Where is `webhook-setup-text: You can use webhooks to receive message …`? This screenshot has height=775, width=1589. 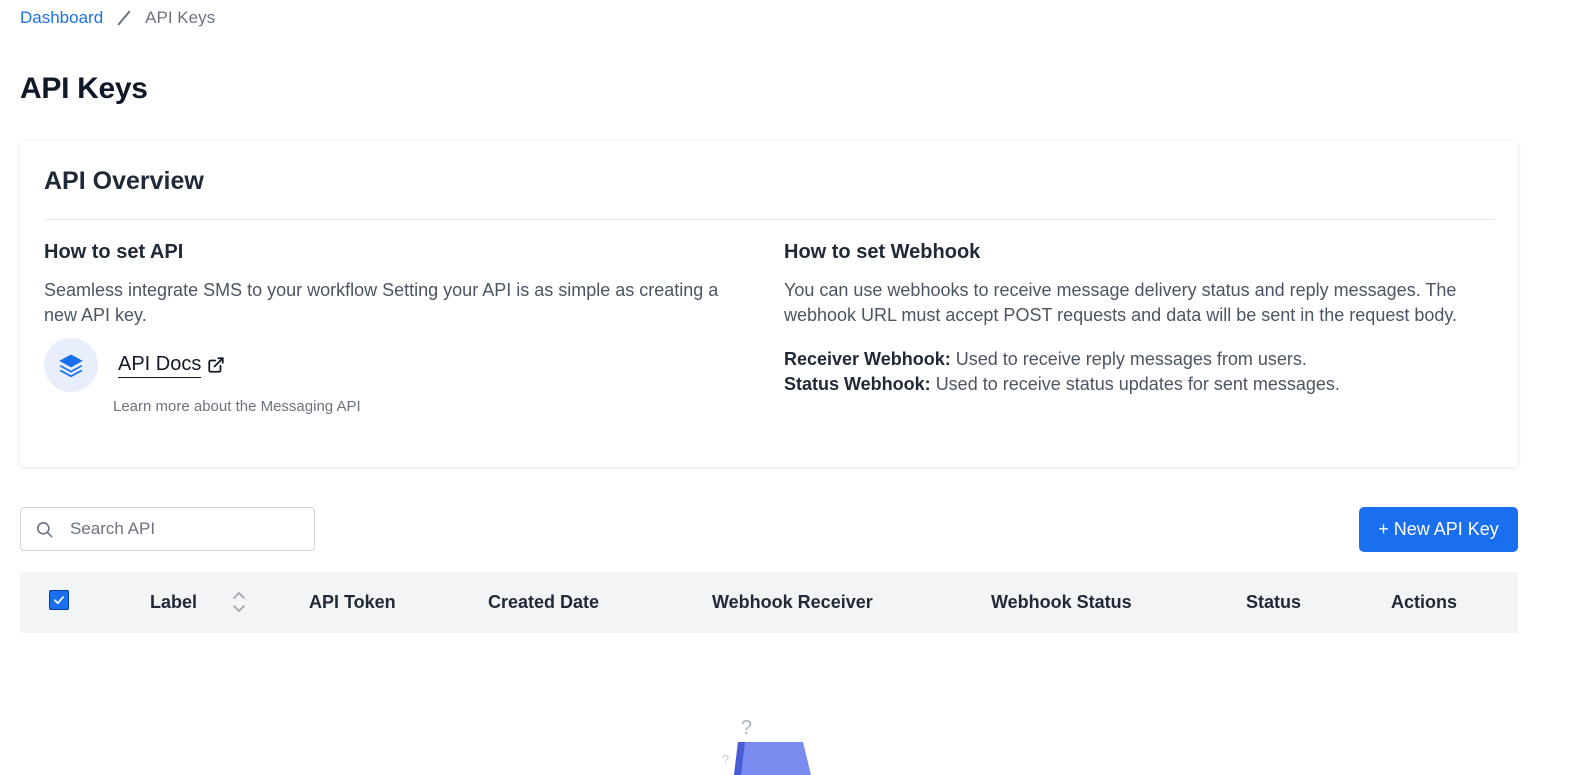 webhook-setup-text: You can use webhooks to receive message … is located at coordinates (1121, 302).